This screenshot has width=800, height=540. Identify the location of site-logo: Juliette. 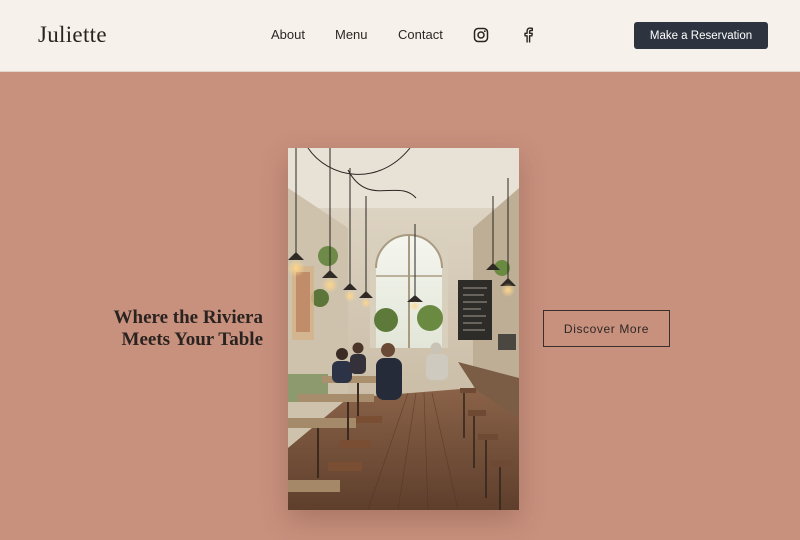
(72, 35).